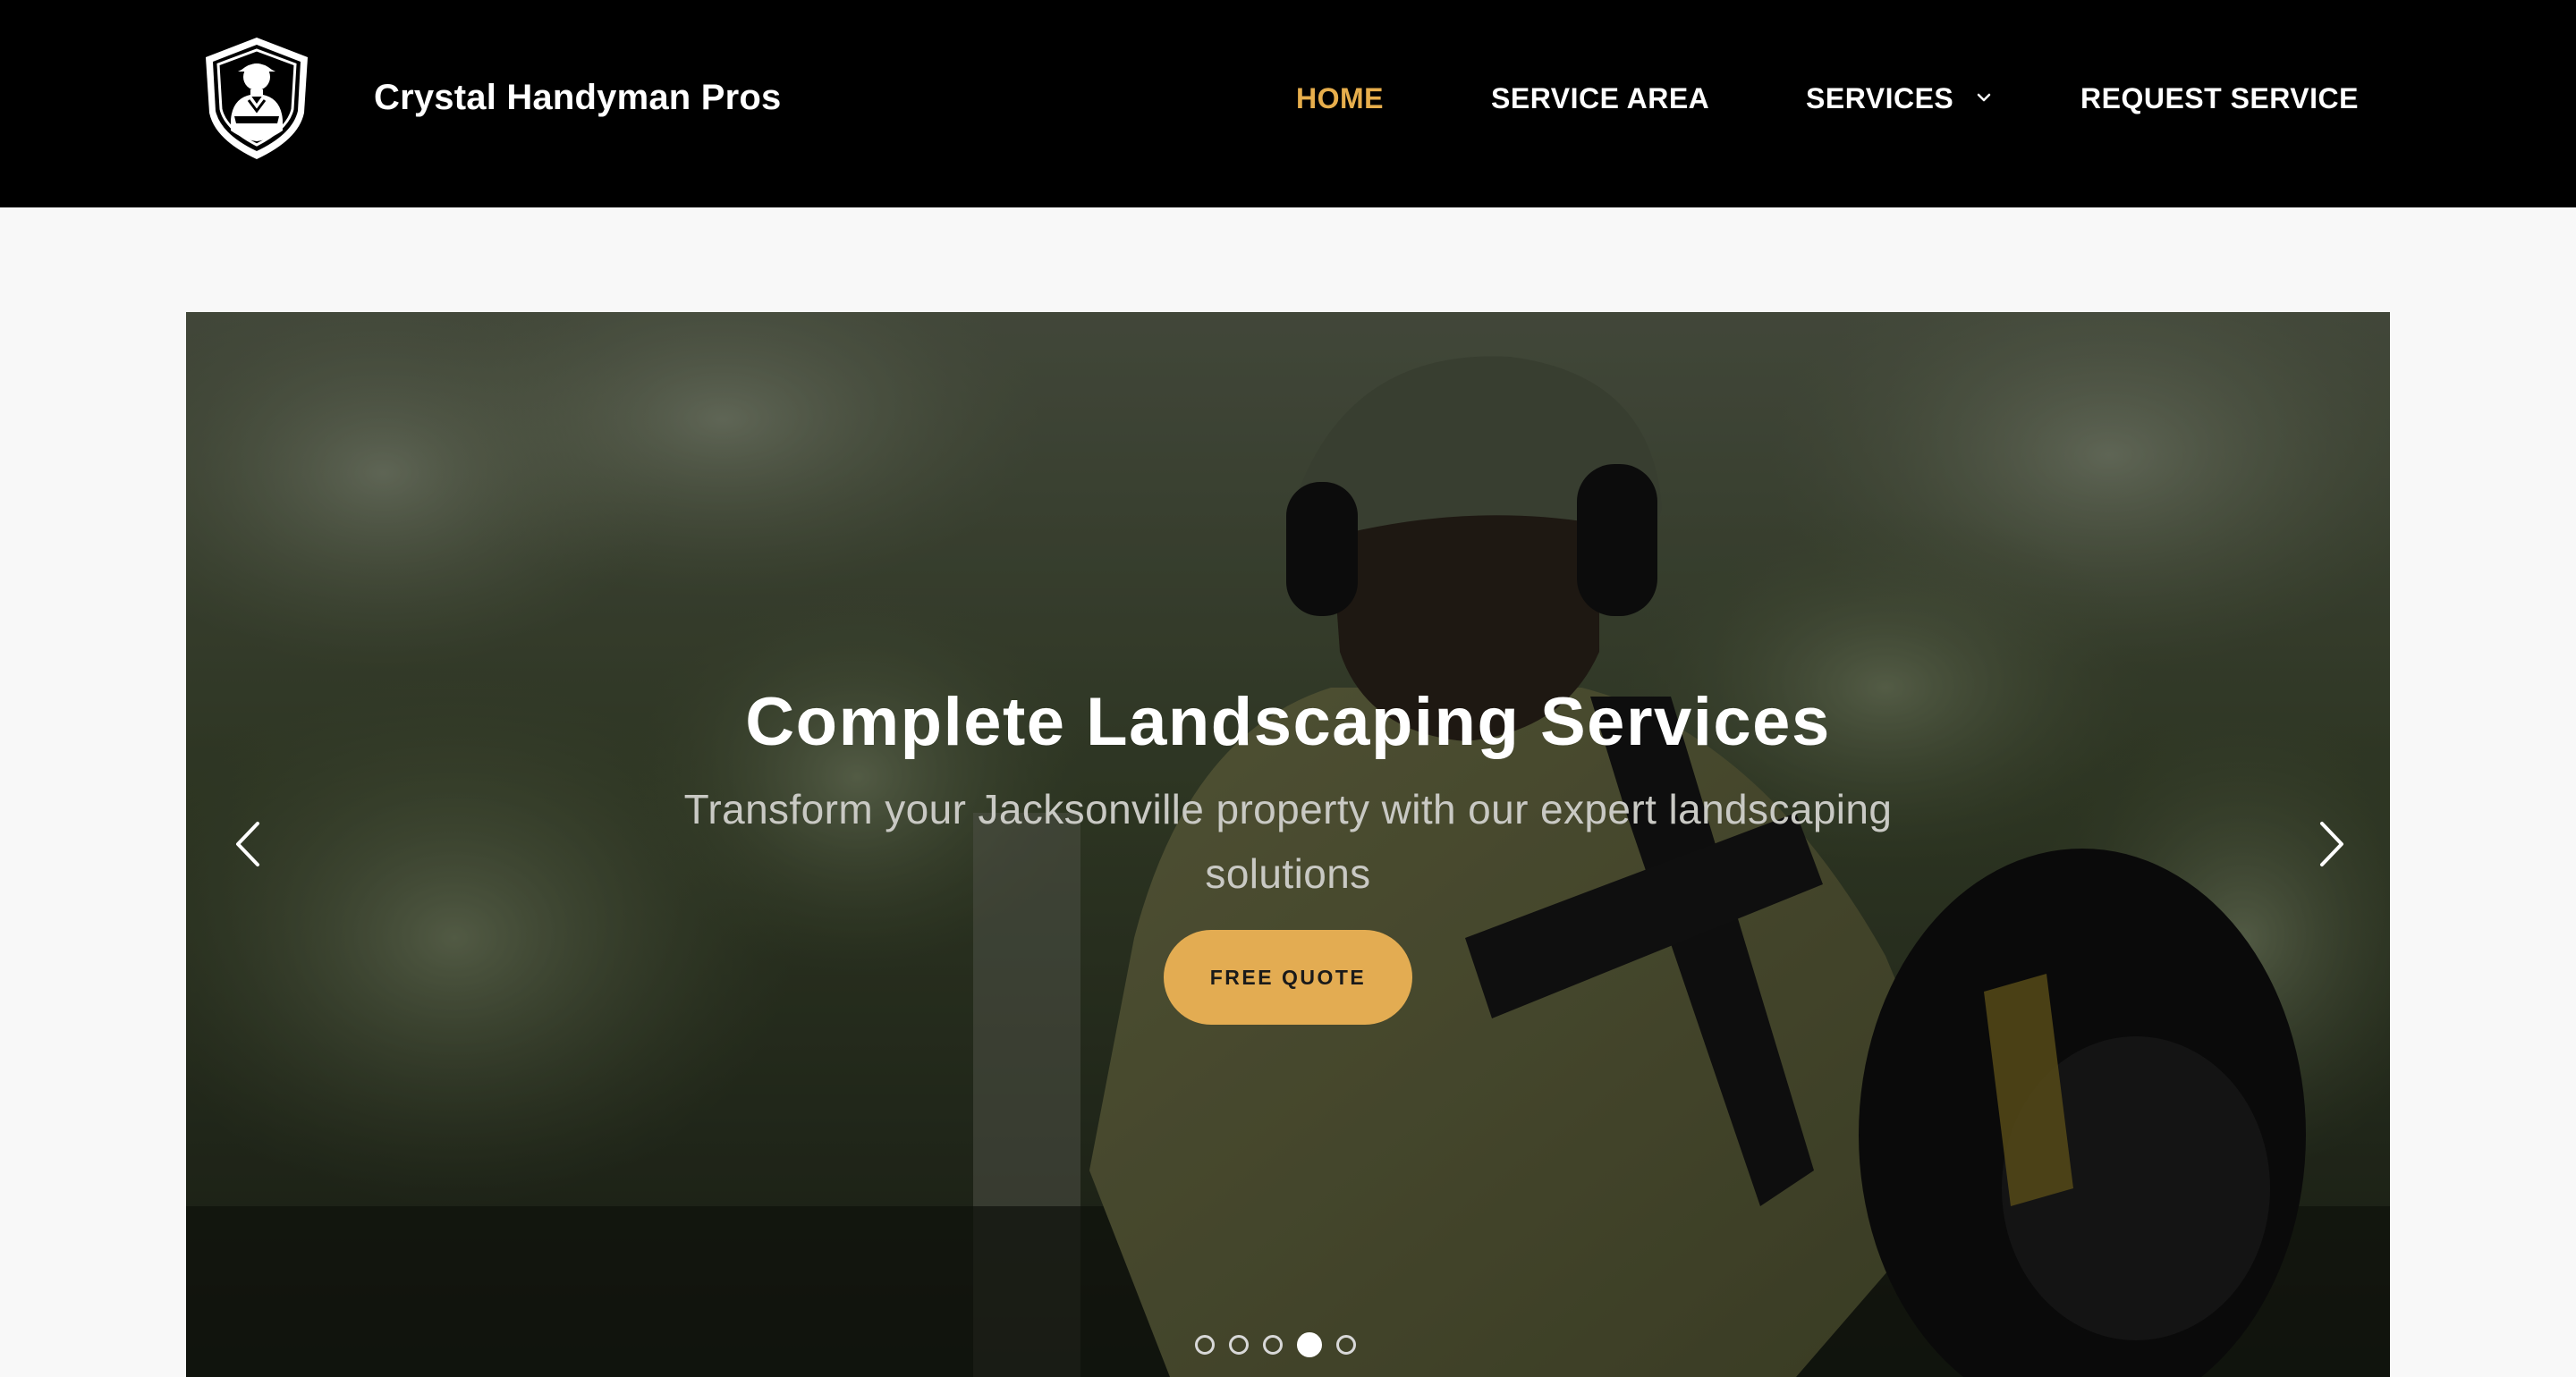  Describe the element at coordinates (1984, 97) in the screenshot. I see `chevron-down-icon` at that location.